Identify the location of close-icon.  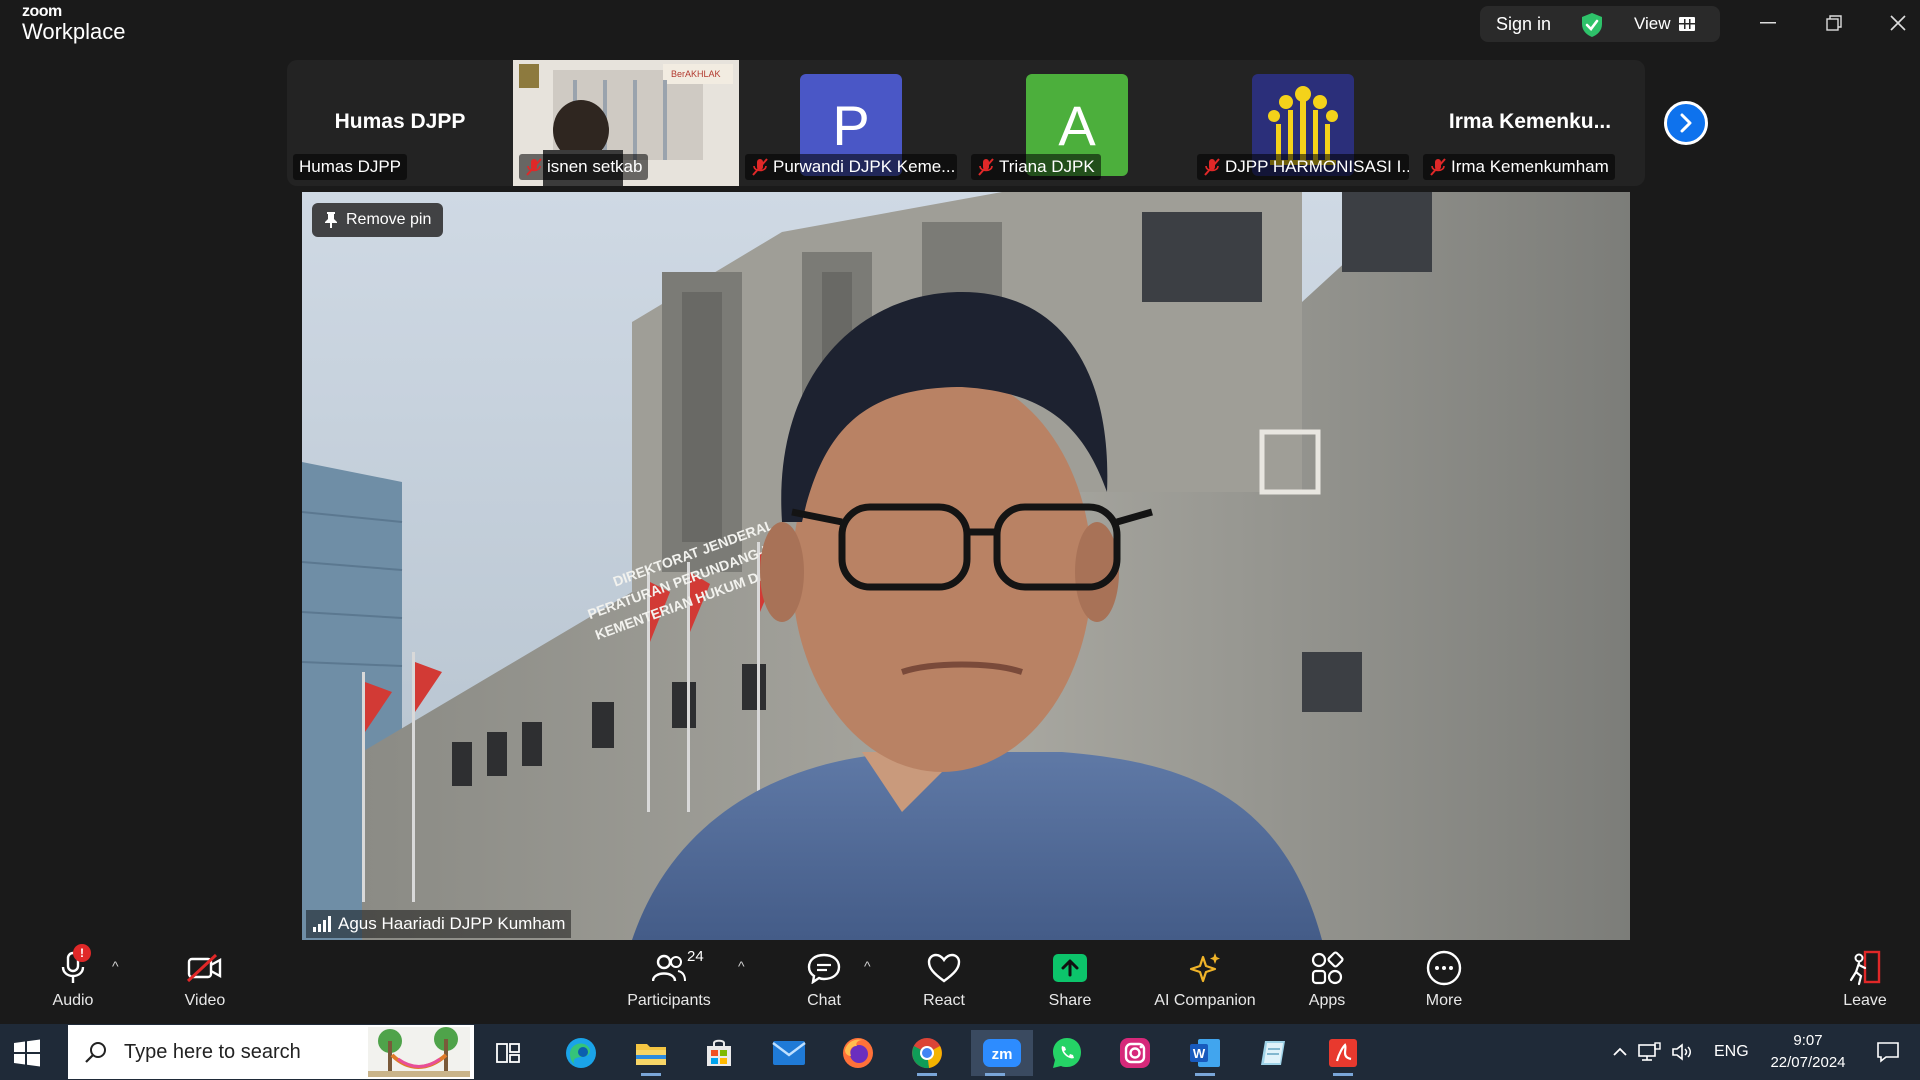
(1898, 23).